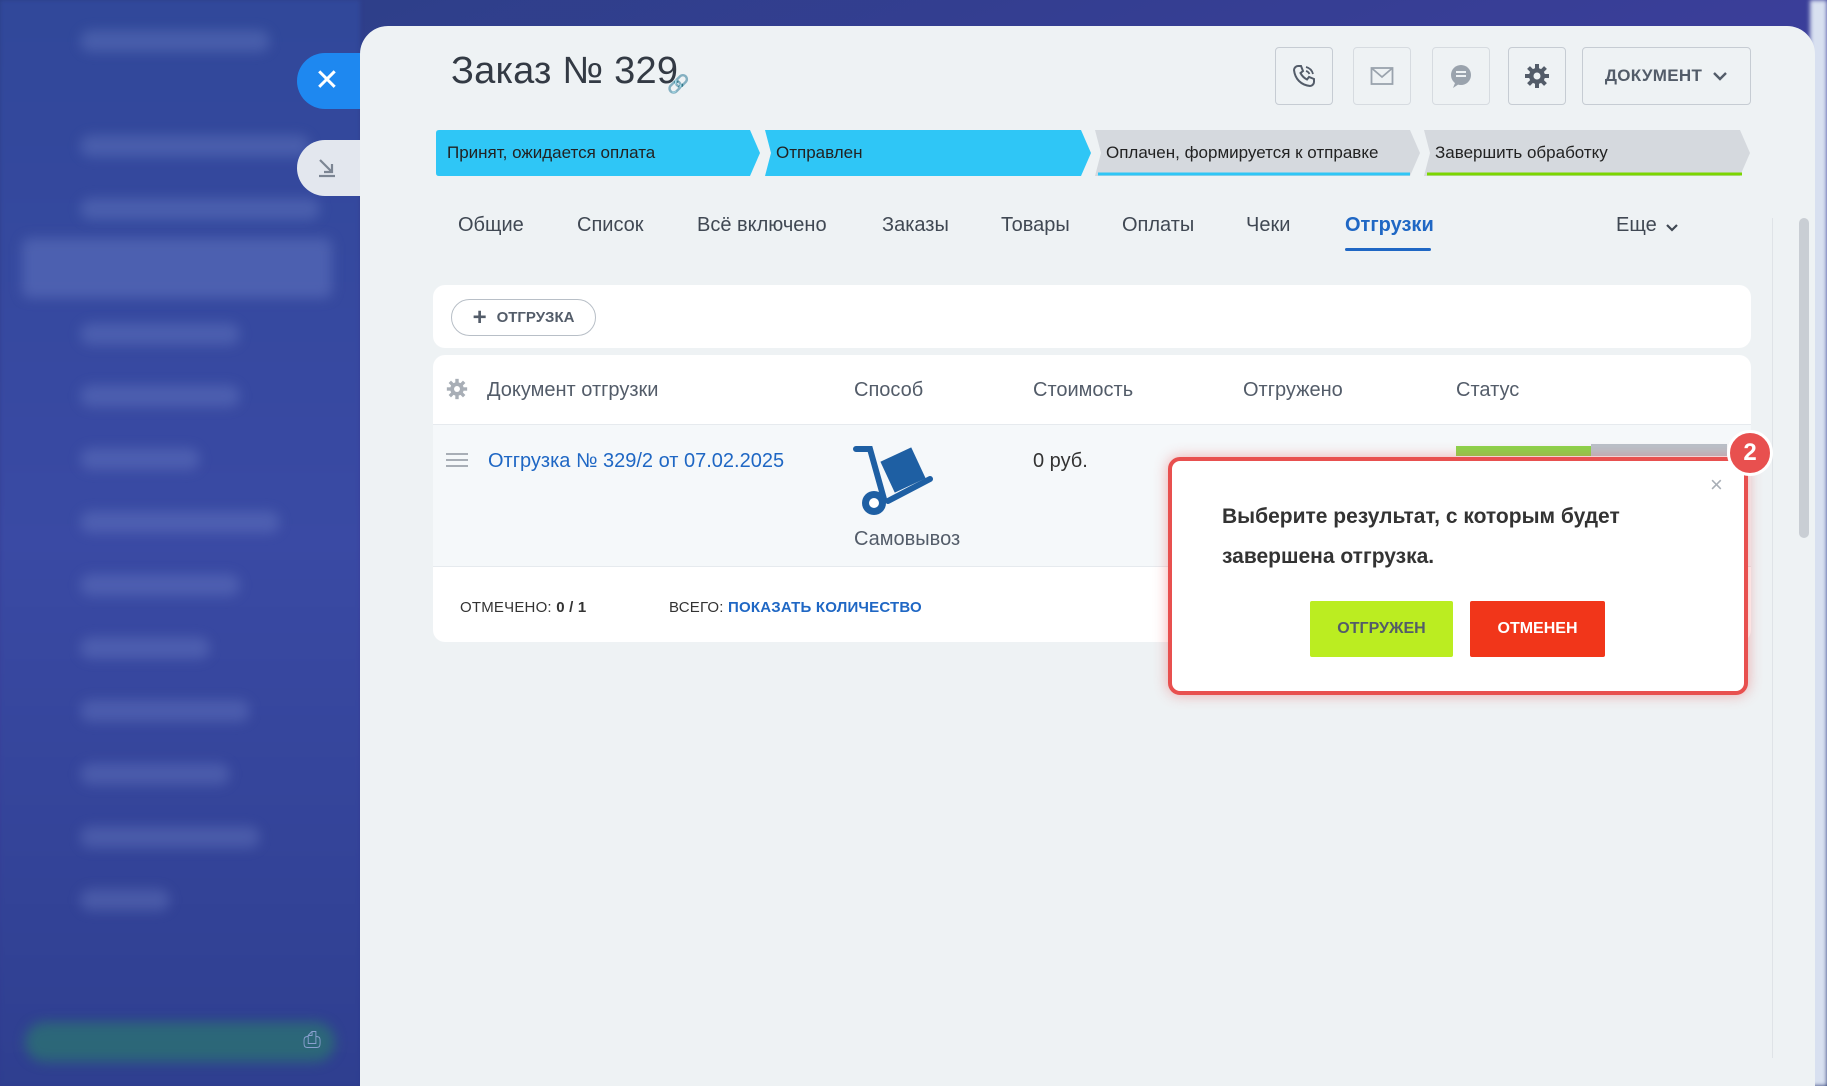 The height and width of the screenshot is (1086, 1827). I want to click on tab-products: Товары, so click(1035, 225).